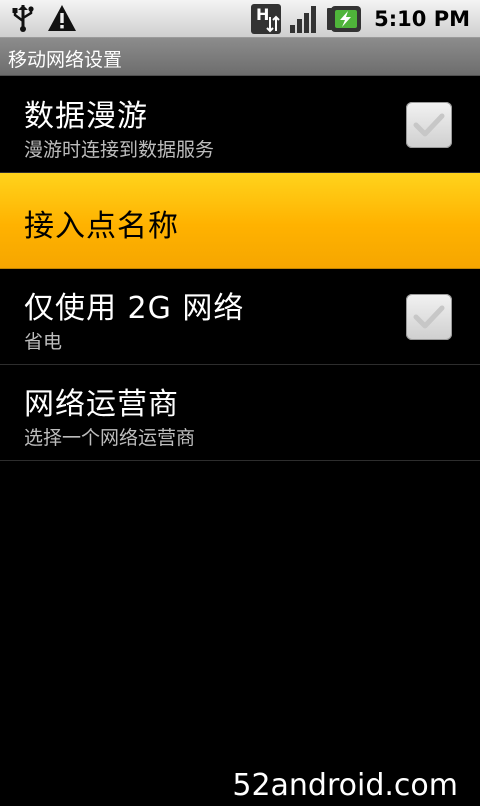 Image resolution: width=480 pixels, height=806 pixels. I want to click on warning-icon, so click(62, 18).